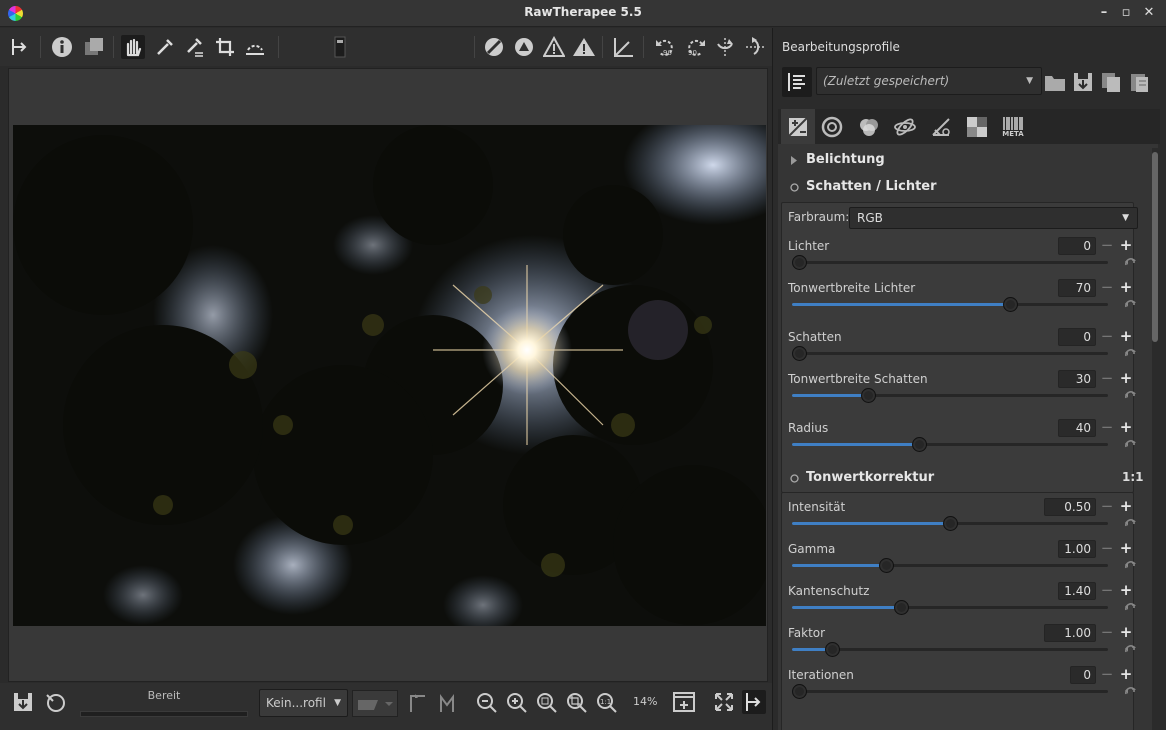  Describe the element at coordinates (684, 702) in the screenshot. I see `new-detail-window-icon` at that location.